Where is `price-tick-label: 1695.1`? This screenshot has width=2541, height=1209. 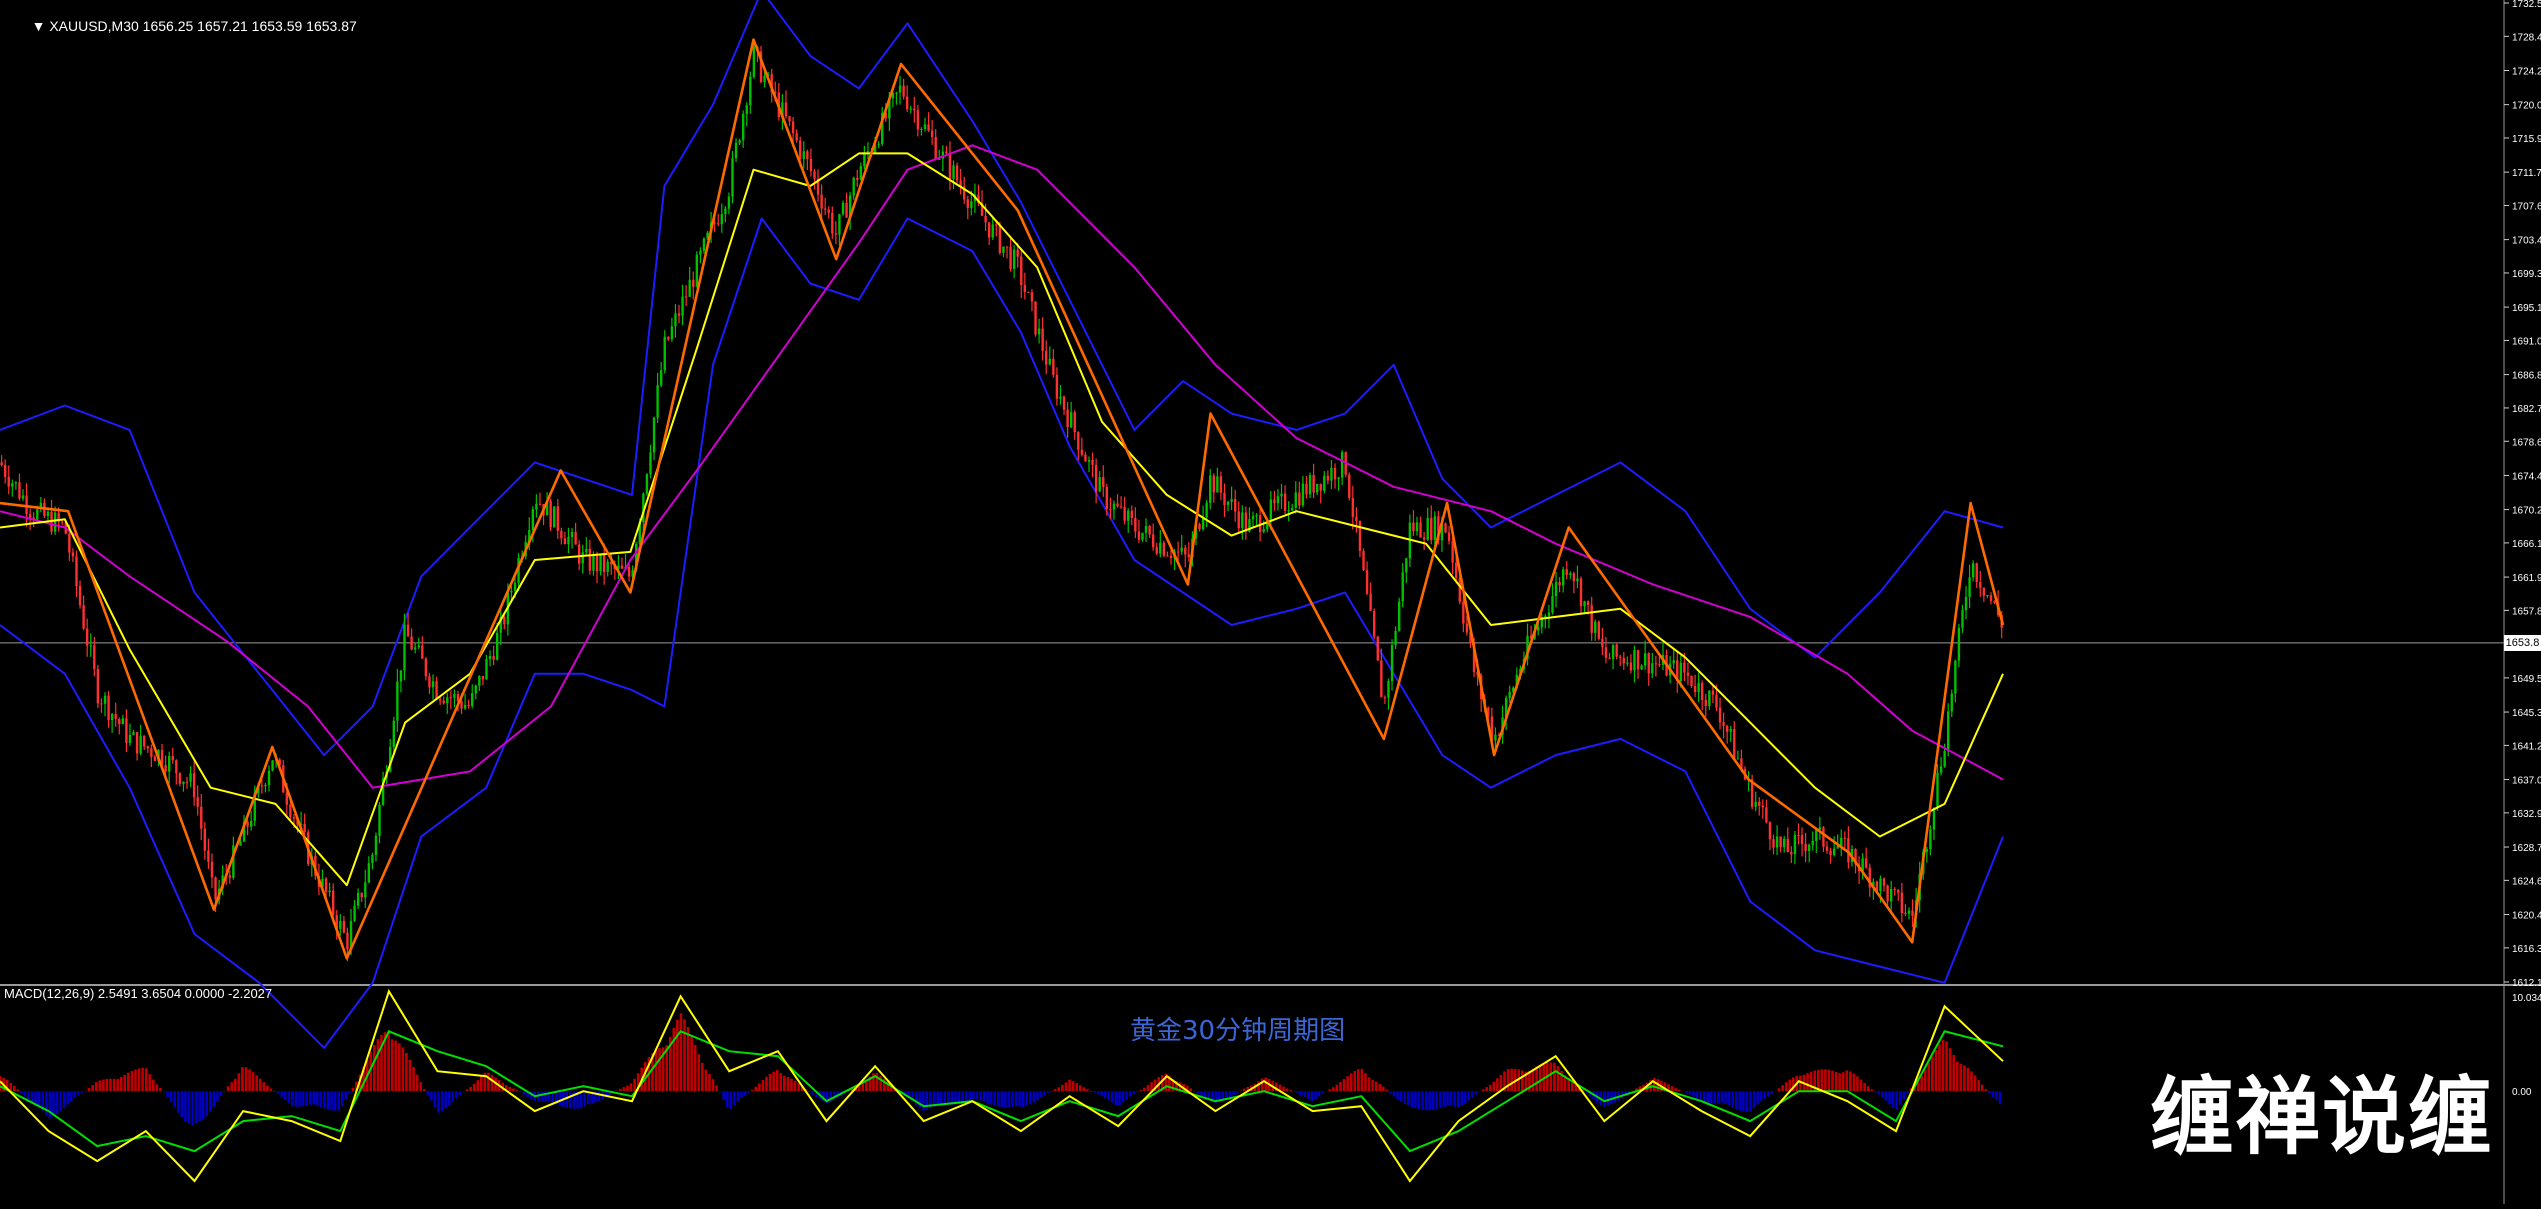
price-tick-label: 1695.1 is located at coordinates (2526, 308).